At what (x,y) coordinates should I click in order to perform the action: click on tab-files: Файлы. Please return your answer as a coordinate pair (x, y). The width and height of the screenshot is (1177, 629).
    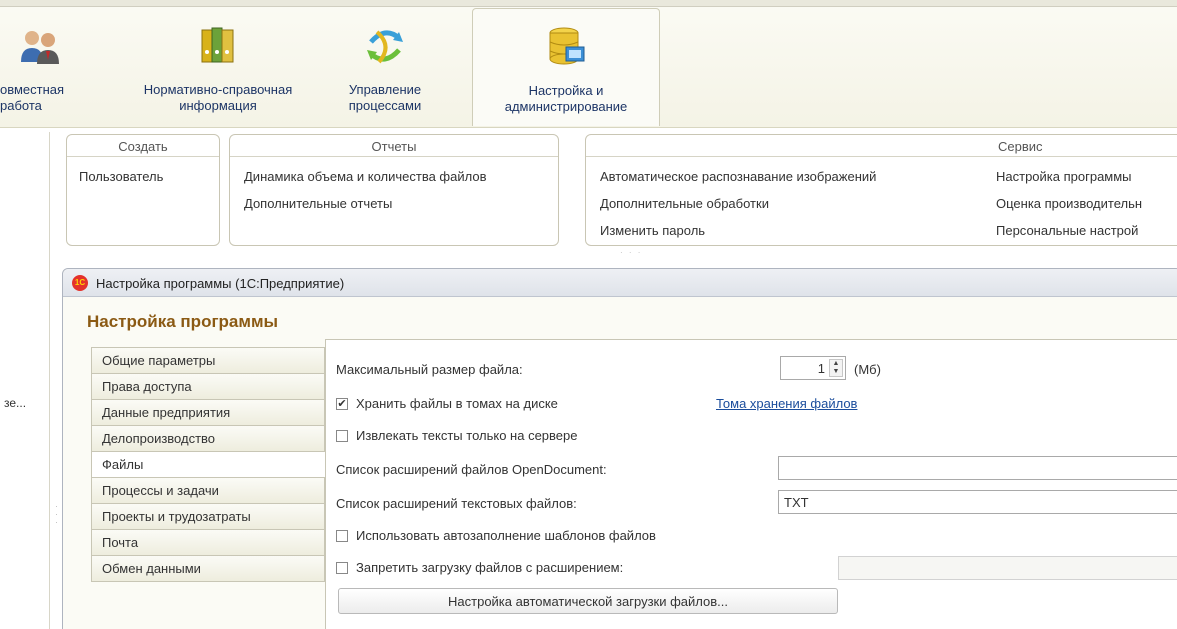
    Looking at the image, I should click on (209, 464).